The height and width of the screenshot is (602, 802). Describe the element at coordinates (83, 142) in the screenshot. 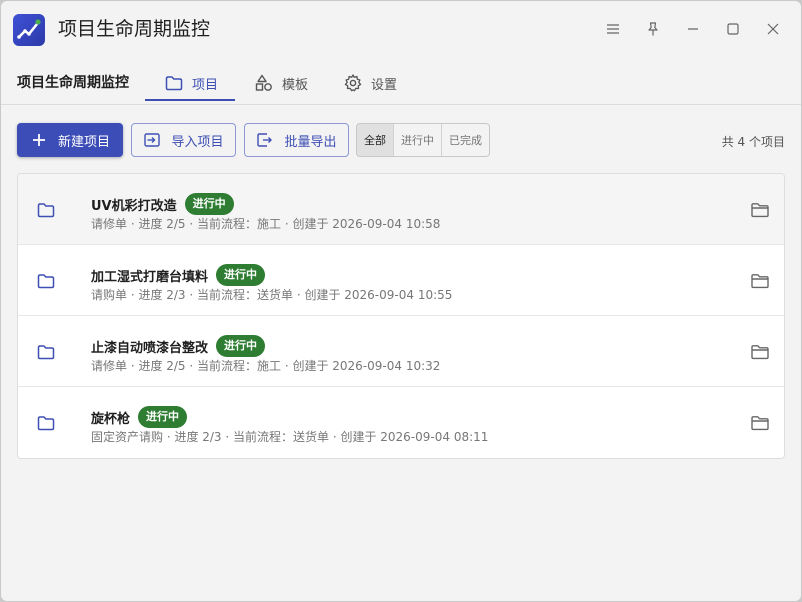

I see `new-project-label: 新建项目` at that location.